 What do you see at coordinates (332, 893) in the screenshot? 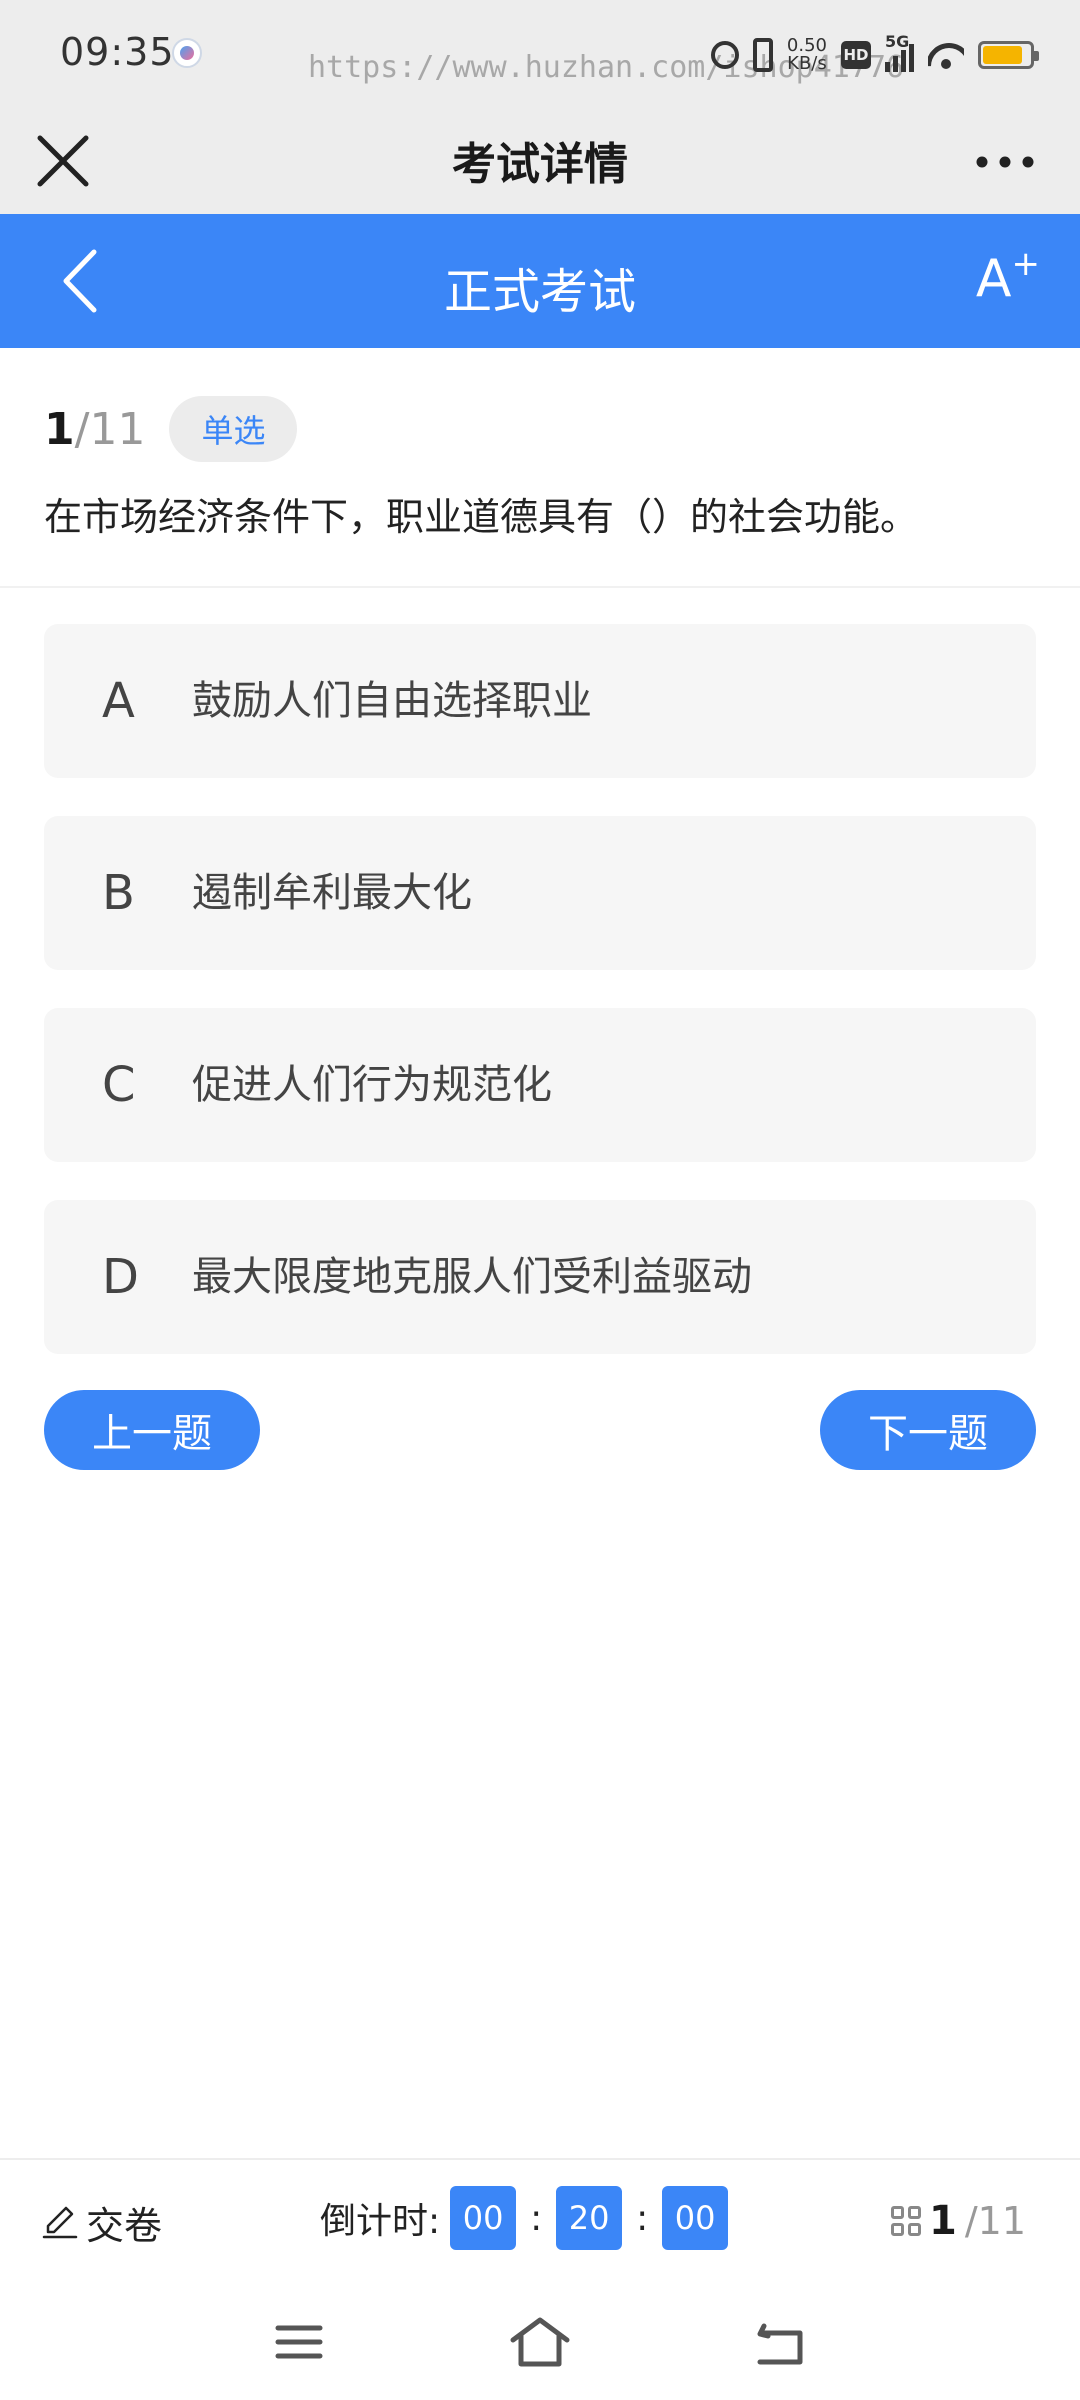
I see `option-text: 遏制牟利最大化` at bounding box center [332, 893].